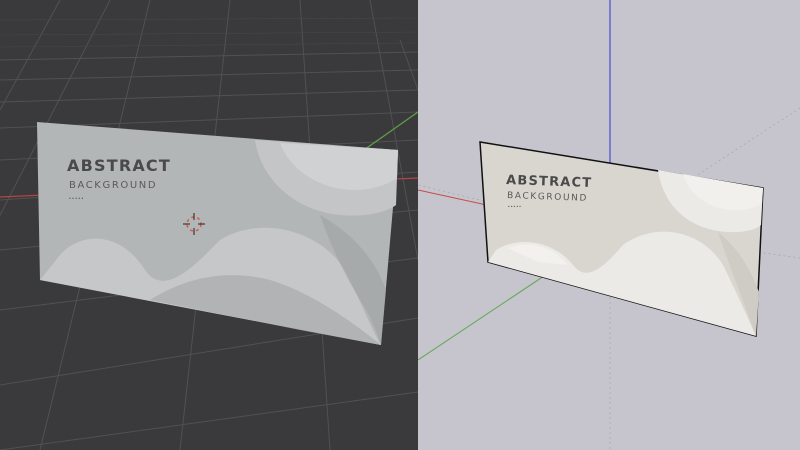 The height and width of the screenshot is (450, 800). Describe the element at coordinates (549, 182) in the screenshot. I see `right-panel-title: ABSTRACT` at that location.